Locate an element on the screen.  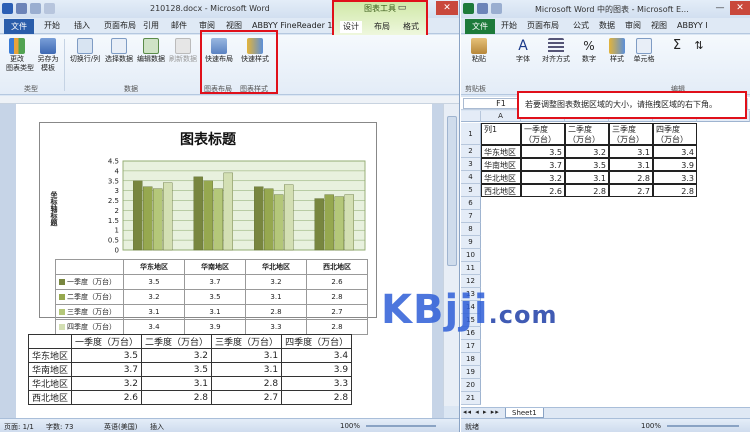
select-data-button: 选择数据 is located at coordinates (119, 51).